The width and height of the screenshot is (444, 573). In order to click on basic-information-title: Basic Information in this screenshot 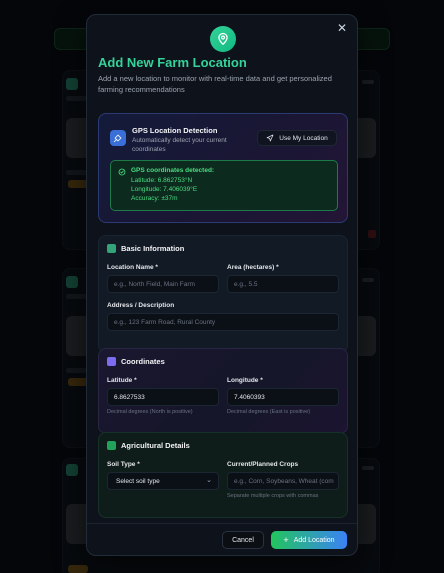, I will do `click(153, 248)`.